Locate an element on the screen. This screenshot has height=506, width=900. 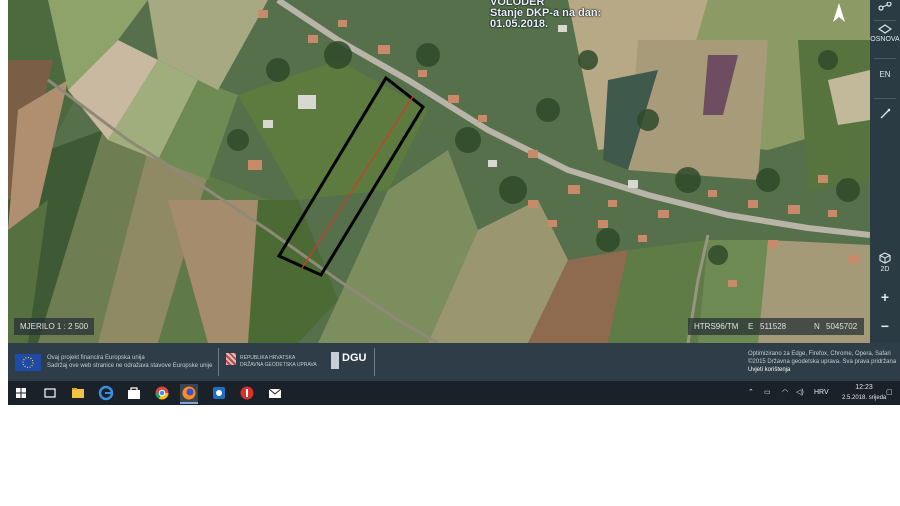
northing-value: 5045702 is located at coordinates (842, 326).